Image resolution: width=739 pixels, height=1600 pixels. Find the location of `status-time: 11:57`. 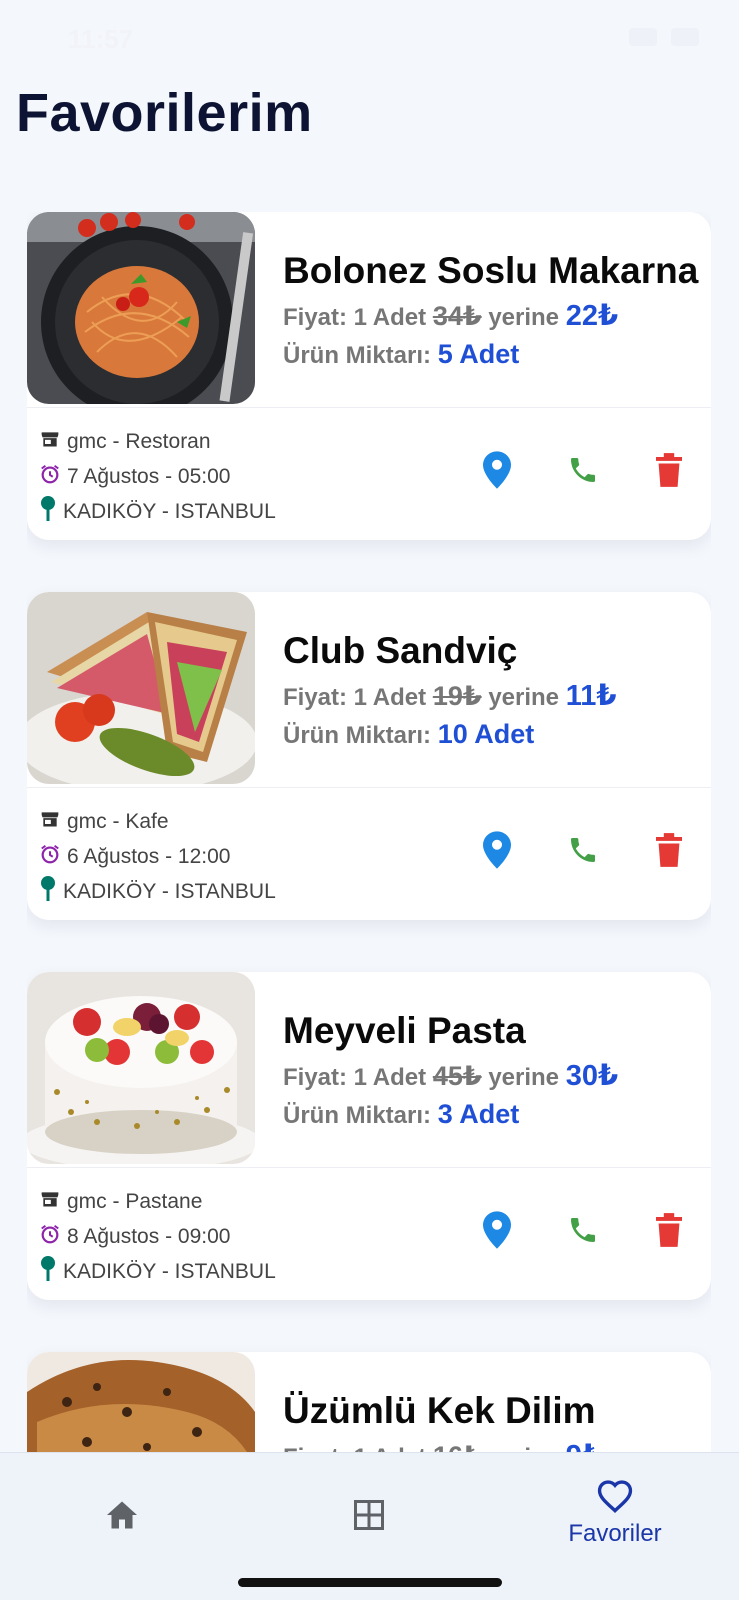

status-time: 11:57 is located at coordinates (101, 39).